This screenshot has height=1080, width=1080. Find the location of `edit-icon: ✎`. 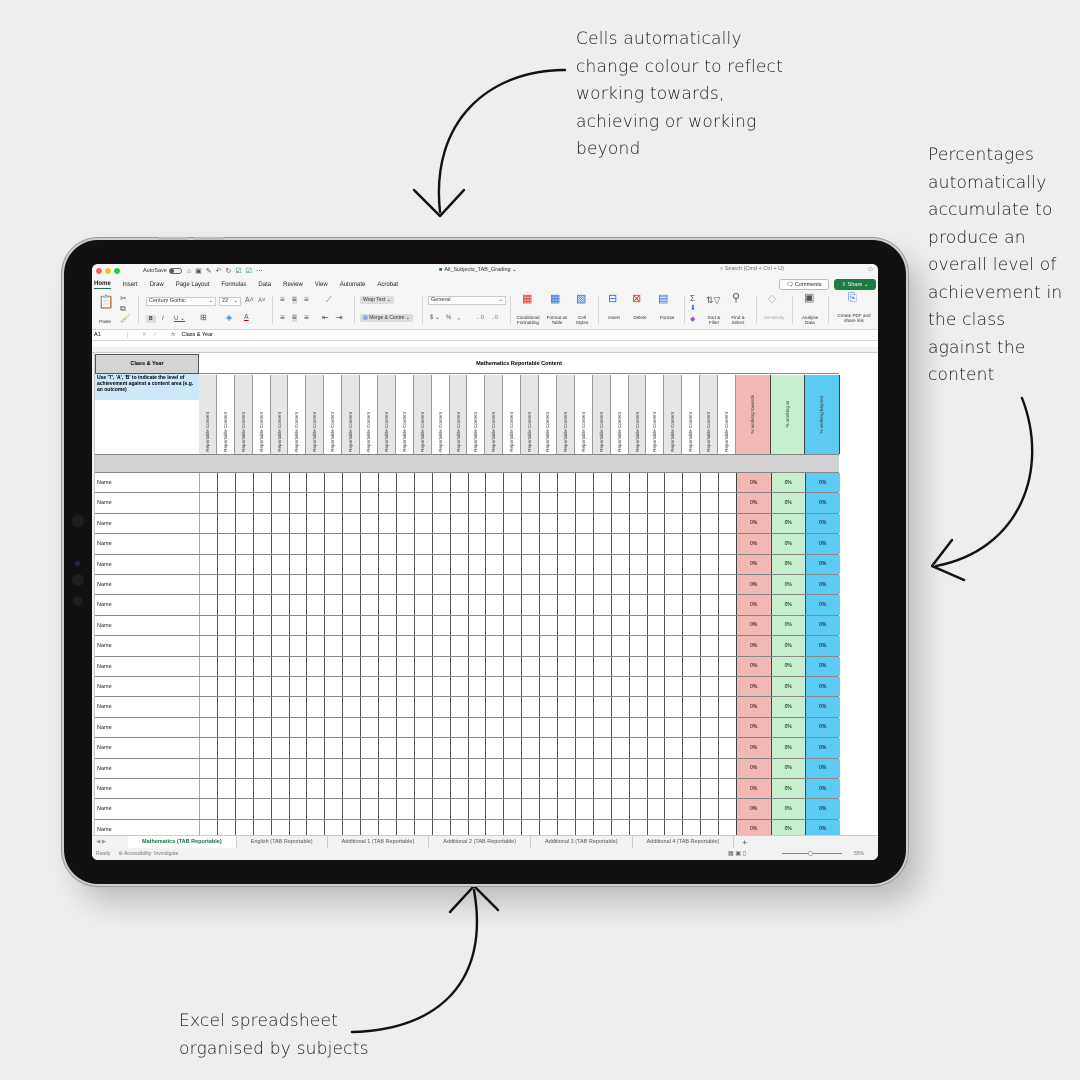

edit-icon: ✎ is located at coordinates (209, 271).